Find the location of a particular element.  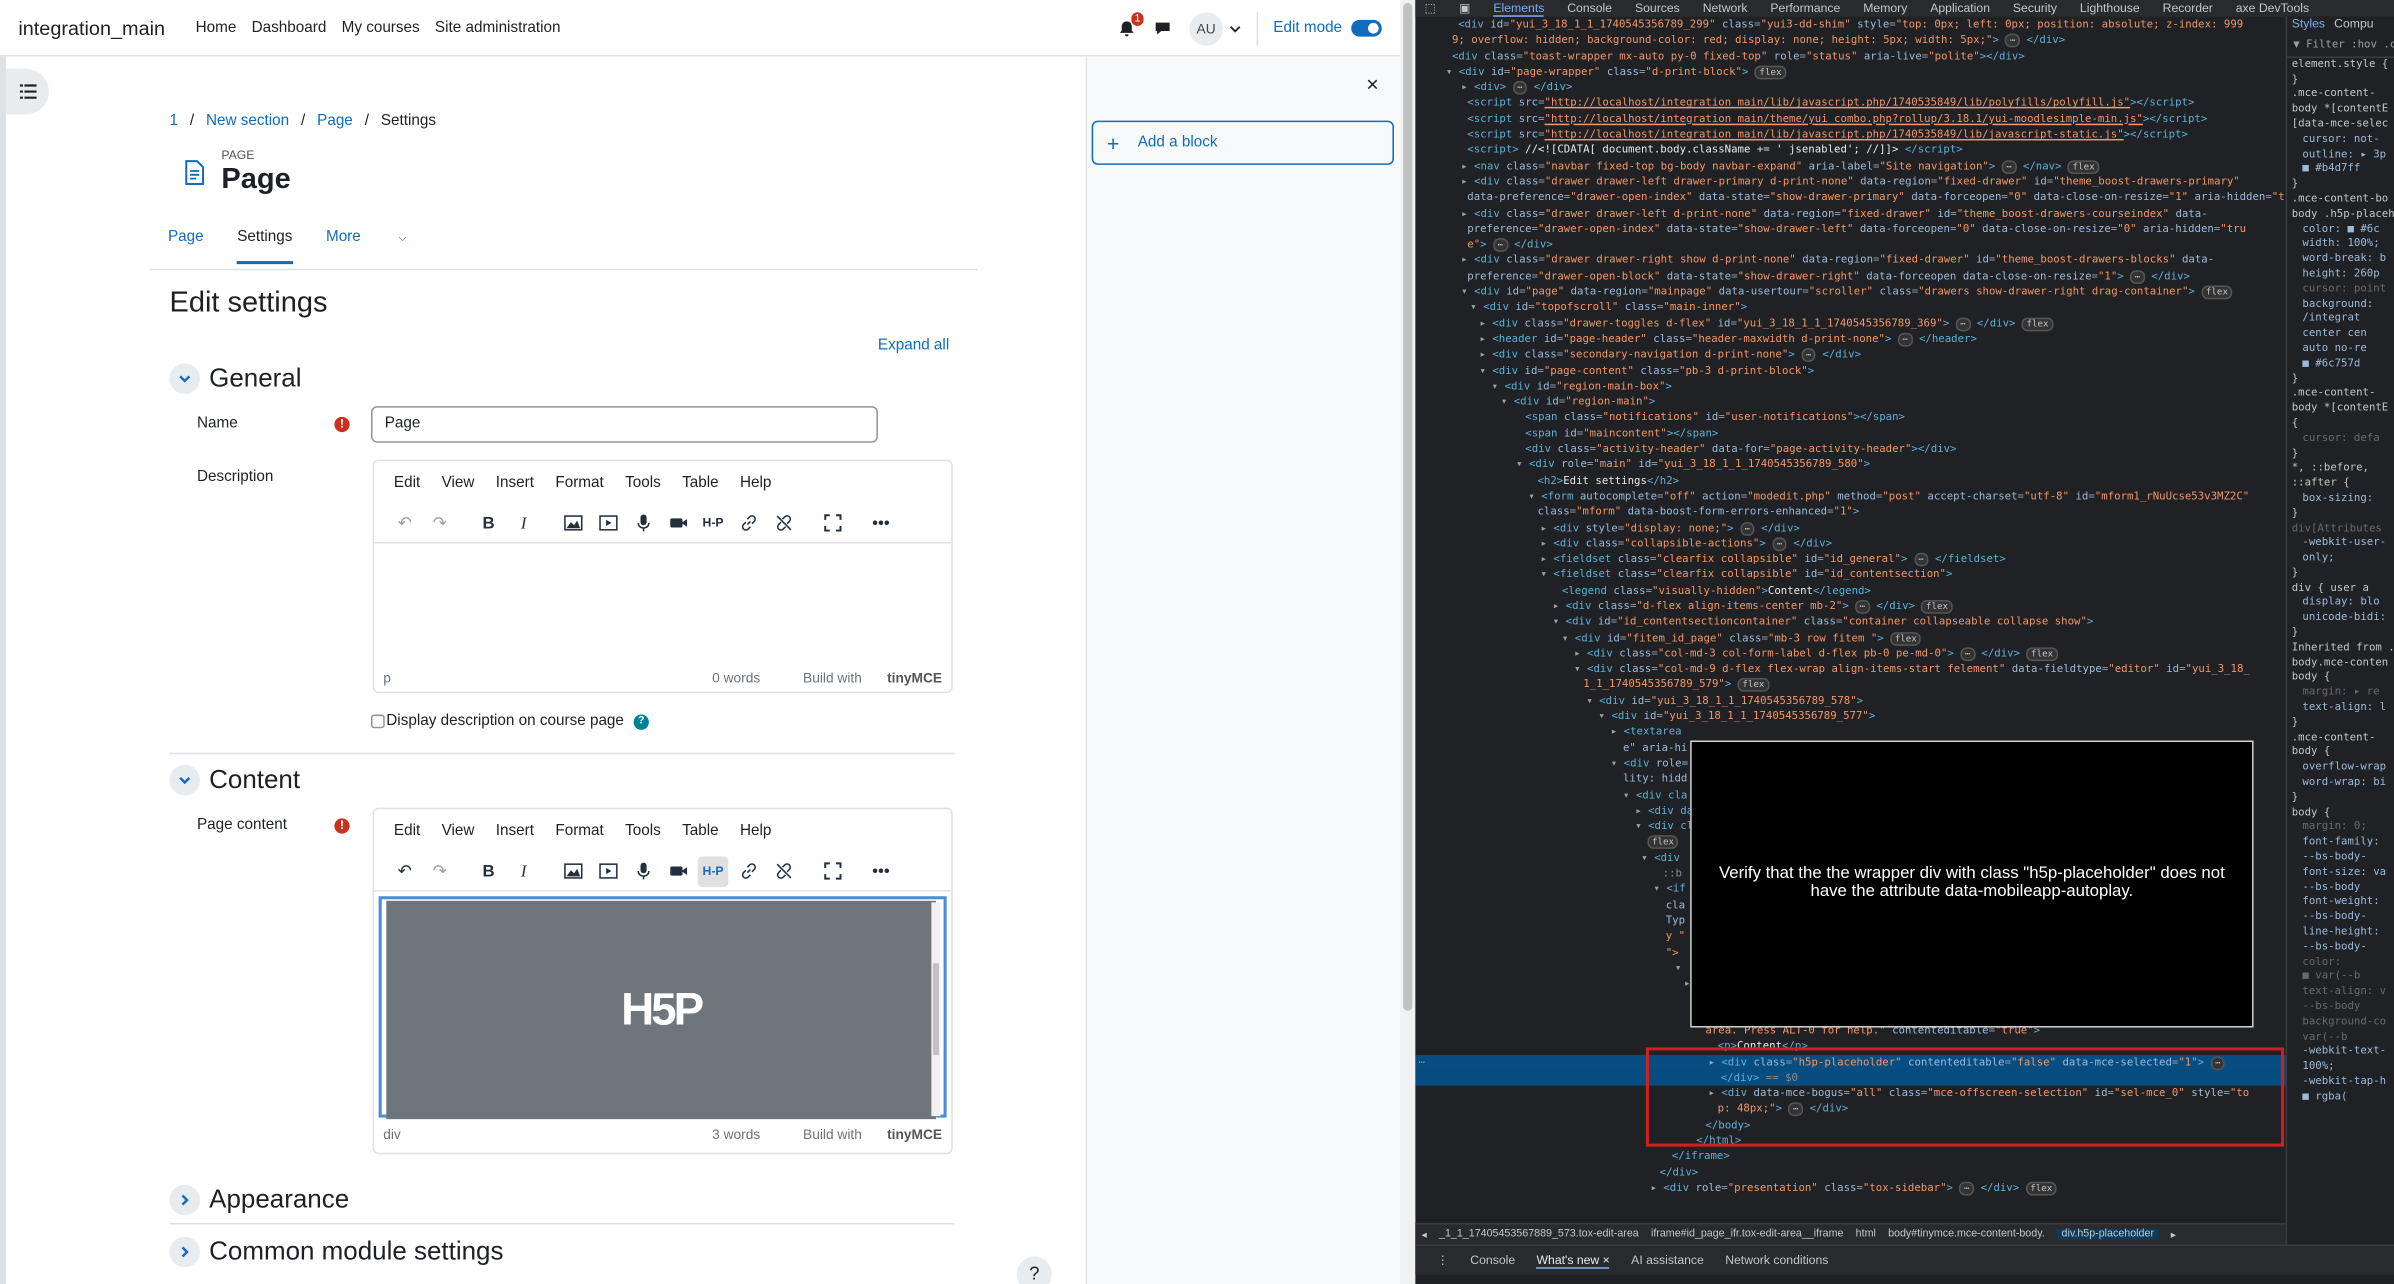

image-icon is located at coordinates (572, 871).